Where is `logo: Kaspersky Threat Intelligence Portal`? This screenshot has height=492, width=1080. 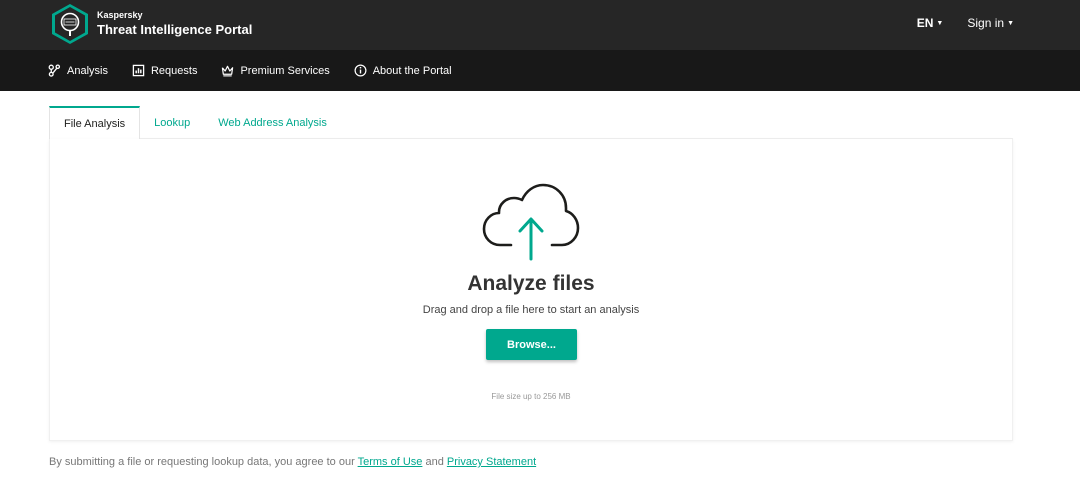
logo: Kaspersky Threat Intelligence Portal is located at coordinates (151, 24).